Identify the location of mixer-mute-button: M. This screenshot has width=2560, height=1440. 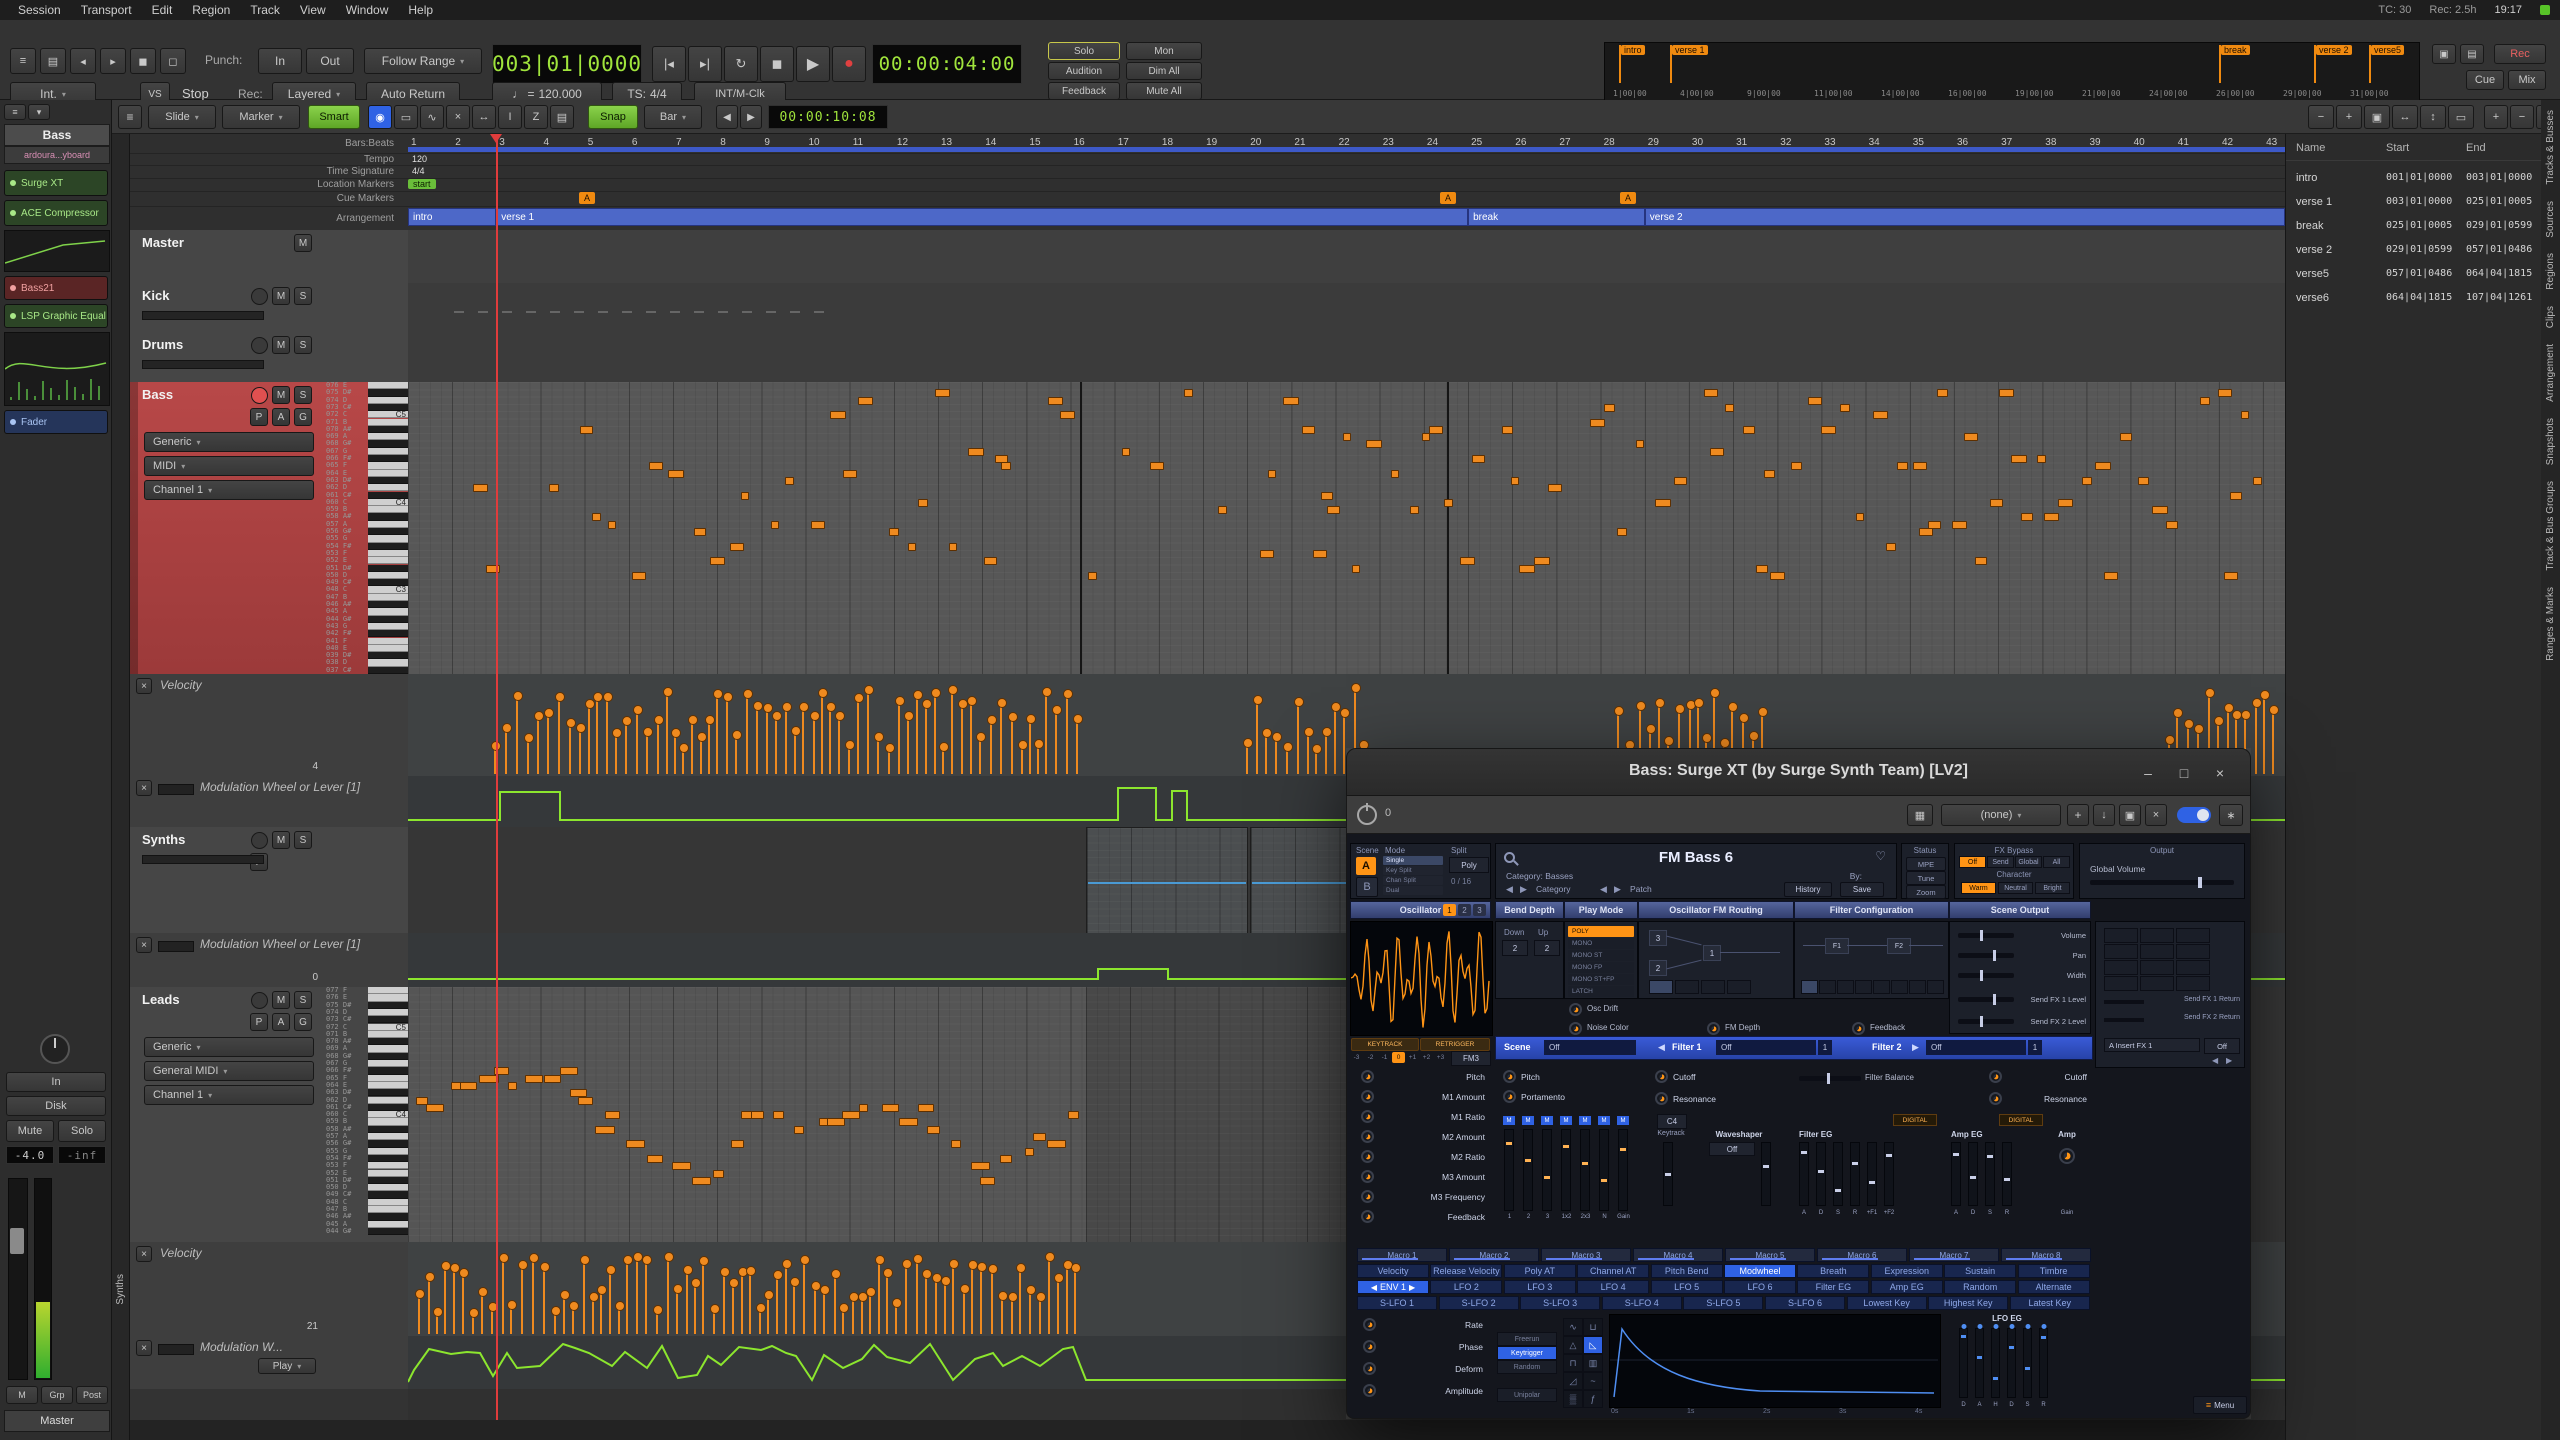
(1623, 1120).